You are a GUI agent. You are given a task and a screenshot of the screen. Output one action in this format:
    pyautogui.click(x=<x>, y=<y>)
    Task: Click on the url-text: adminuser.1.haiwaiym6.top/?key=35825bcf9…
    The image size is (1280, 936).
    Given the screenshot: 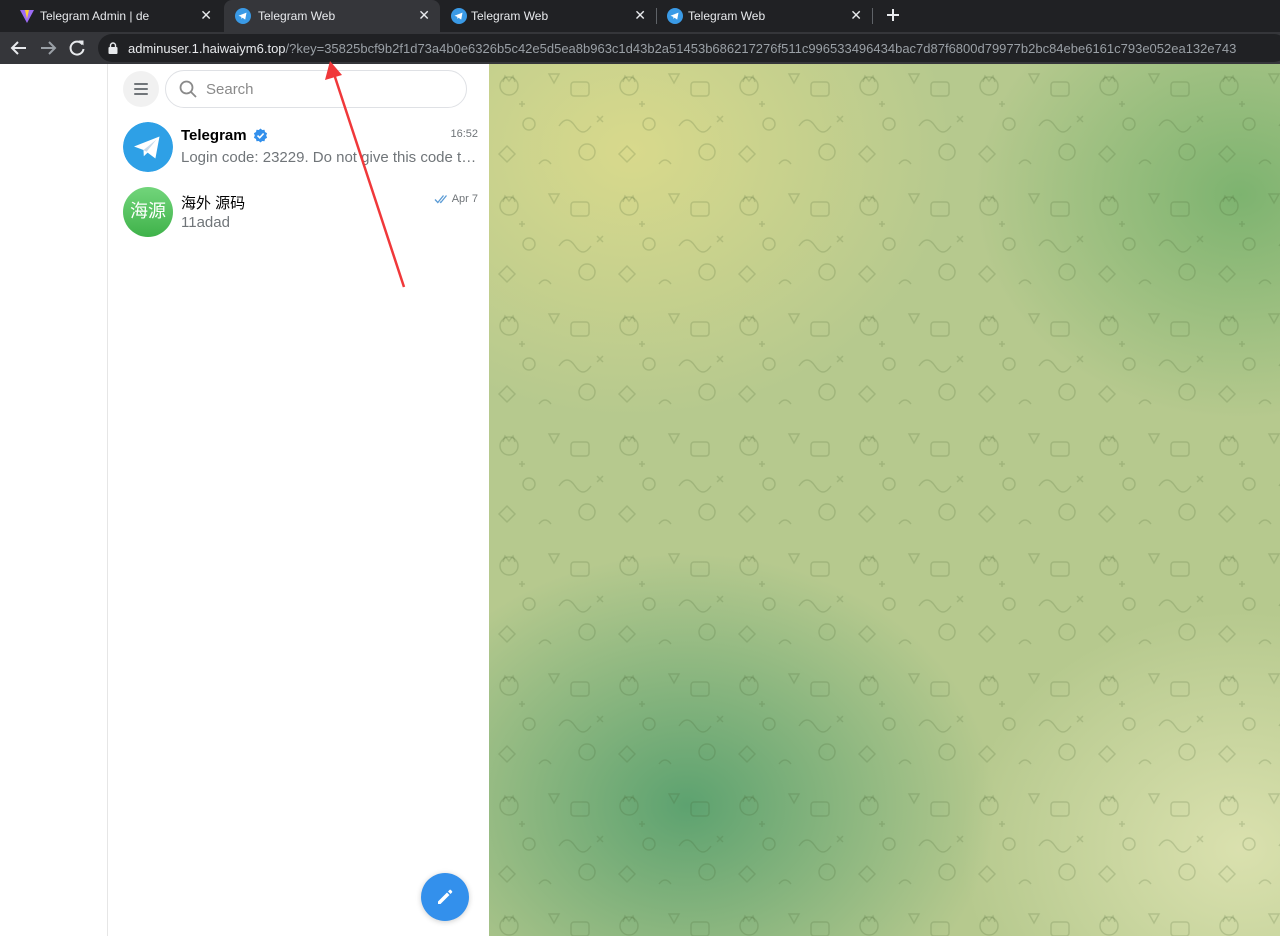 What is the action you would take?
    pyautogui.click(x=682, y=48)
    